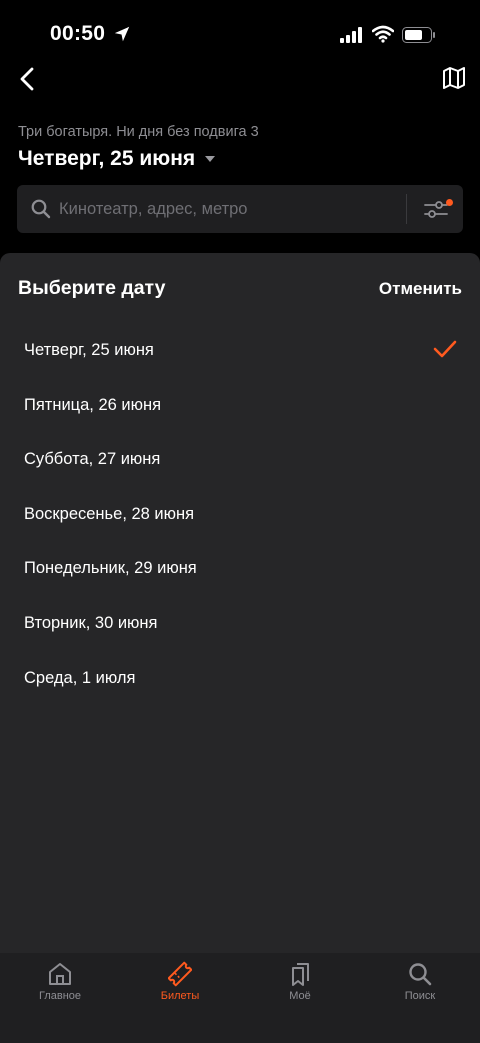 The image size is (480, 1043). Describe the element at coordinates (89, 350) in the screenshot. I see `date-option-label: Четверг, 25 июня` at that location.